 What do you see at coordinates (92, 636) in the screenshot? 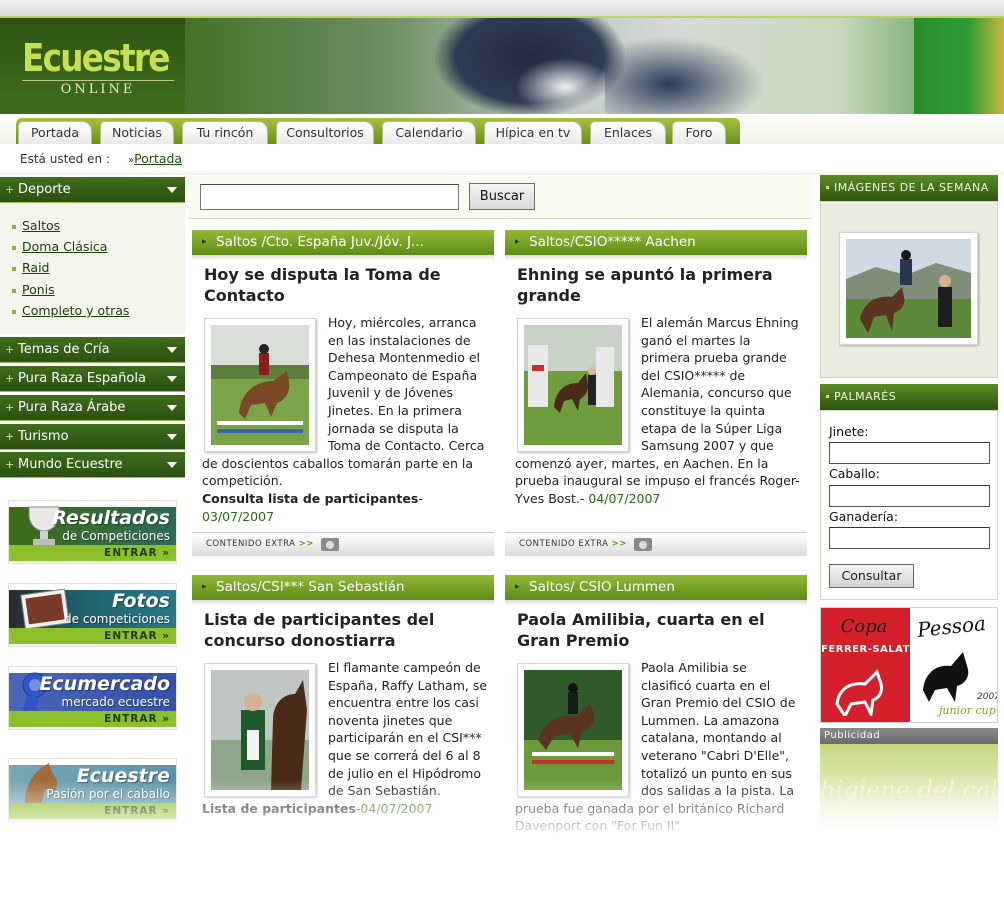
I see `banner-fotos-enter: ENTRAR »` at bounding box center [92, 636].